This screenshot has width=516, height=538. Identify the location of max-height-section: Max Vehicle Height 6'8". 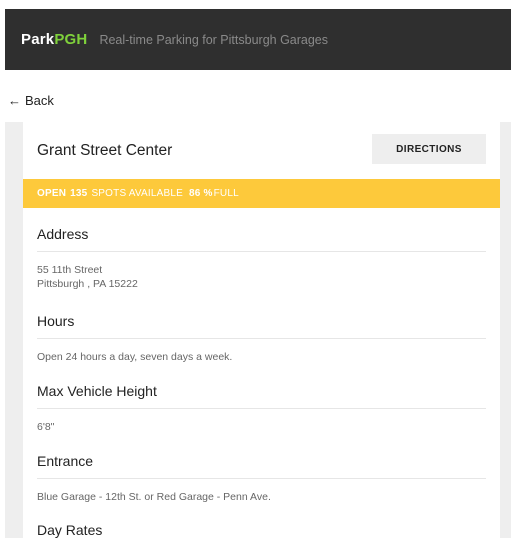
(261, 408).